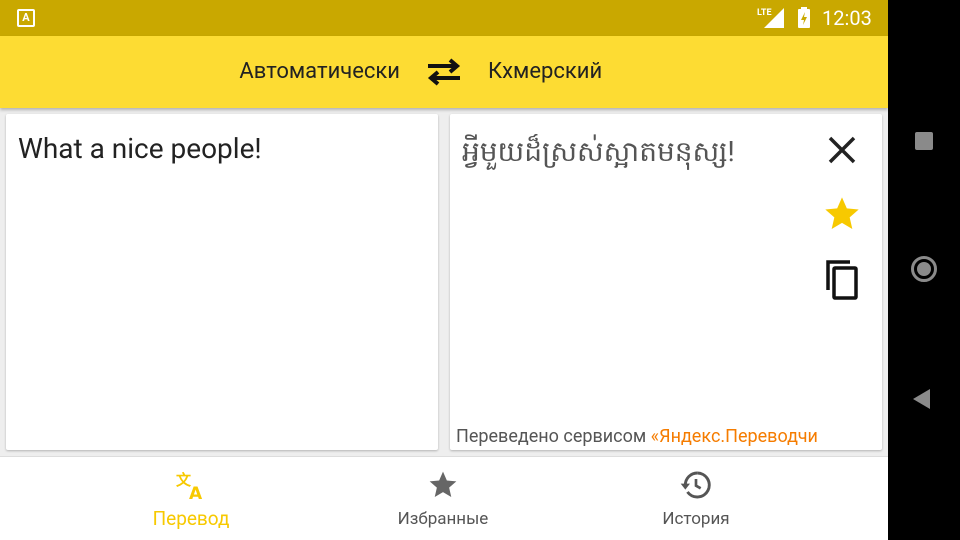 The image size is (960, 540). I want to click on target-language-selector: Кхмерский, so click(545, 72).